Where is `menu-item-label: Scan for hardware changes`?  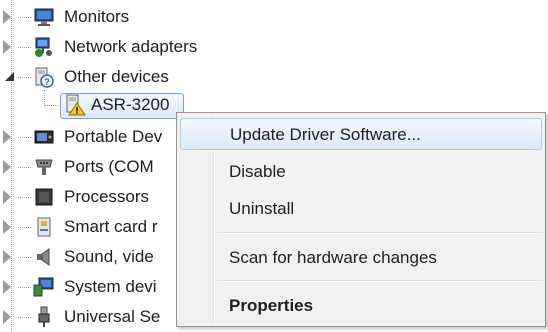 menu-item-label: Scan for hardware changes is located at coordinates (333, 257).